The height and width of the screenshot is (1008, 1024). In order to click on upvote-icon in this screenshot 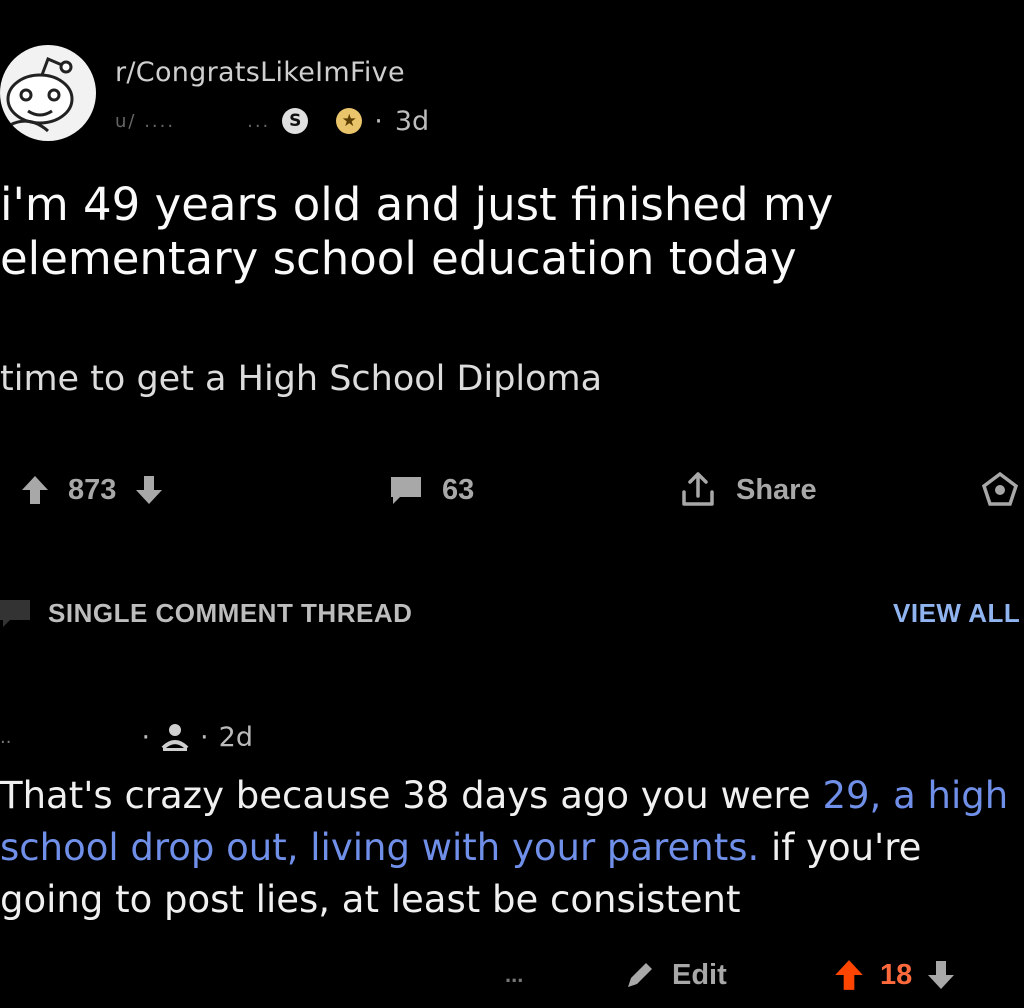, I will do `click(35, 490)`.